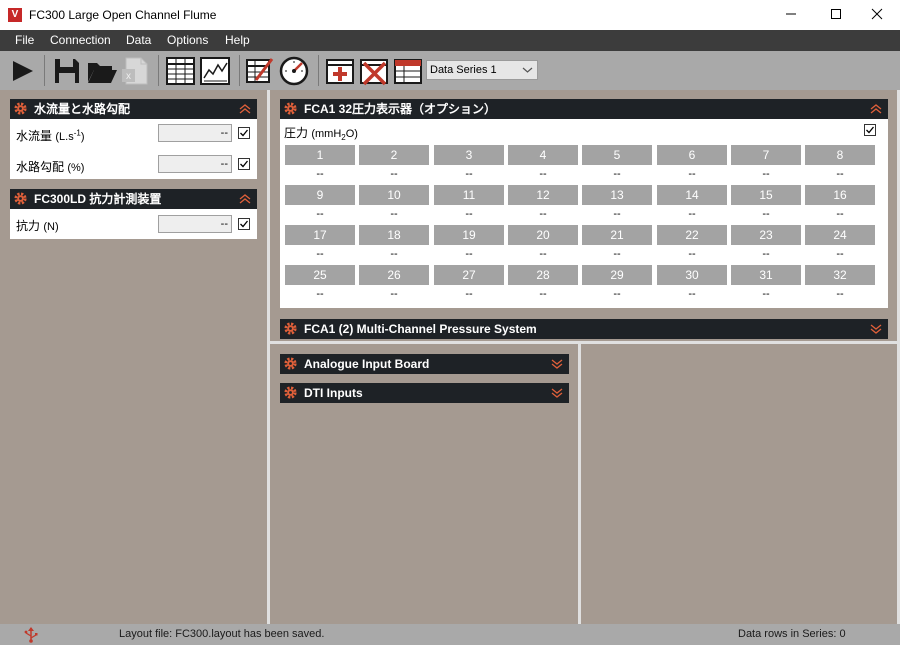 Image resolution: width=900 pixels, height=645 pixels. I want to click on title-bar: V FC300 Large Open Channel Flume, so click(450, 15).